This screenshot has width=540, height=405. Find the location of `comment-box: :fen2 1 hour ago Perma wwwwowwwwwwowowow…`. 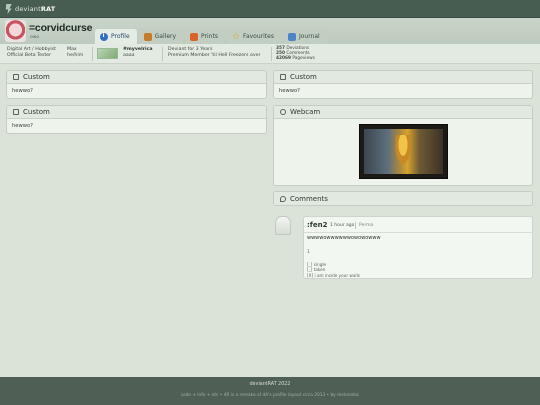

comment-box: :fen2 1 hour ago Perma wwwwowwwwwwowowow… is located at coordinates (418, 247).